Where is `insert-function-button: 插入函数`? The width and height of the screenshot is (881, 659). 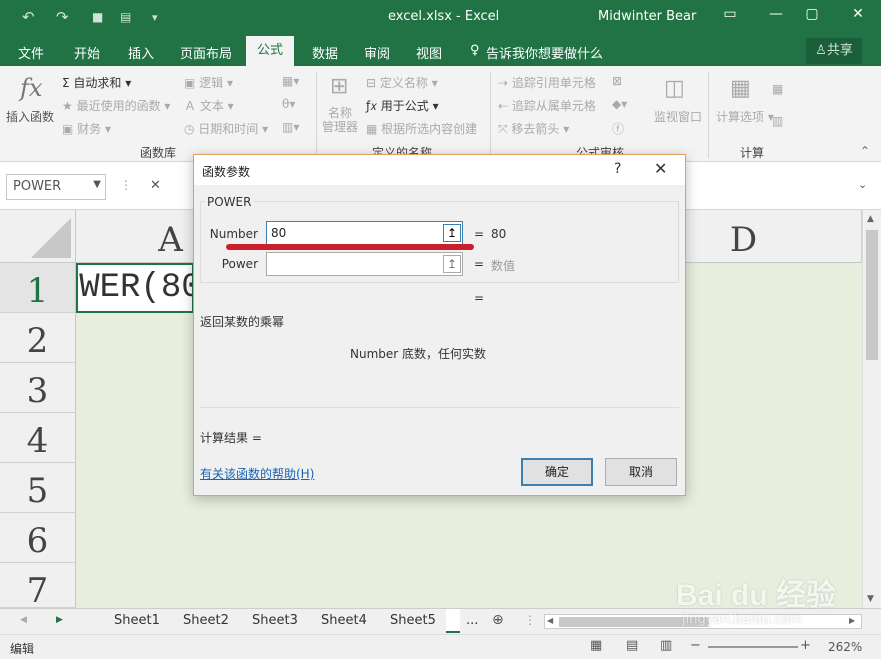
insert-function-button: 插入函数 is located at coordinates (30, 116).